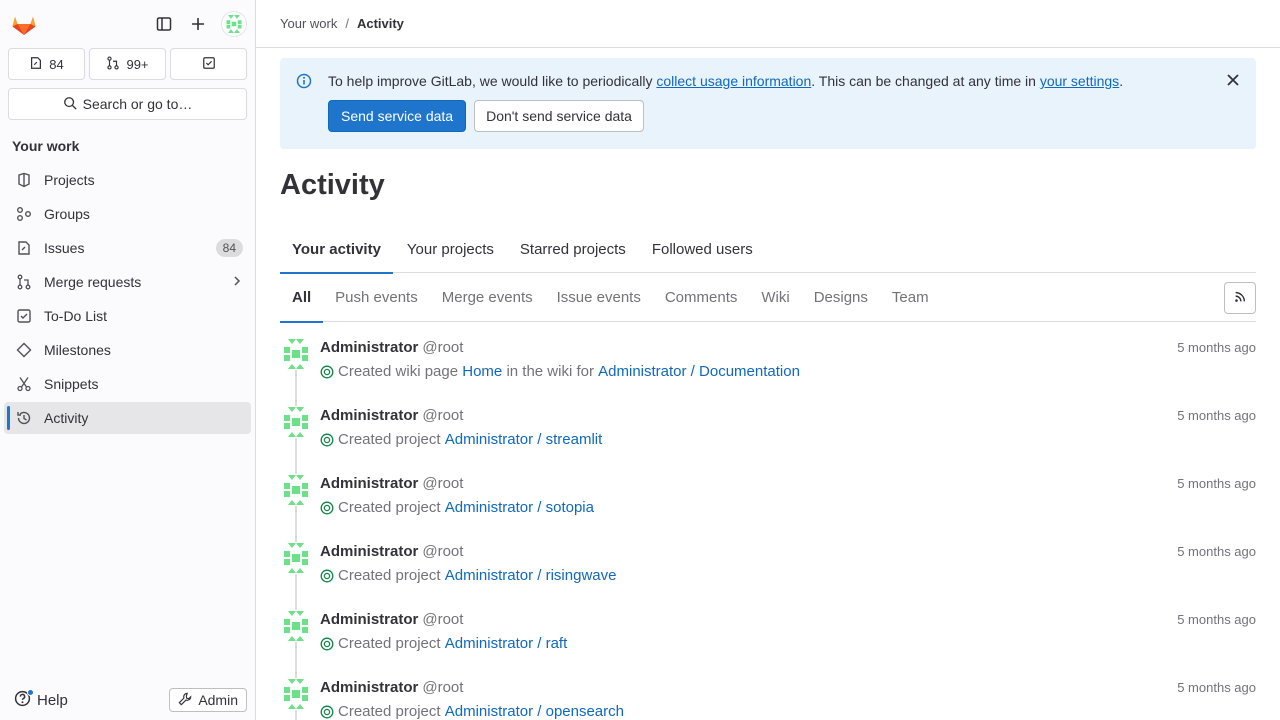  I want to click on filter-merge-events: Merge events, so click(487, 297).